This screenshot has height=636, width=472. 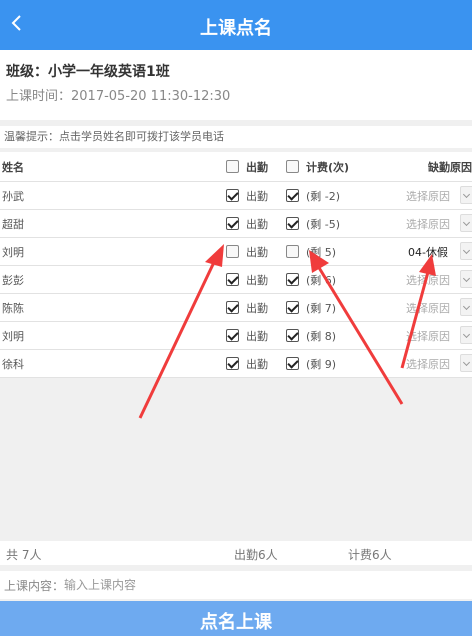 What do you see at coordinates (13, 223) in the screenshot?
I see `student-name: 超甜` at bounding box center [13, 223].